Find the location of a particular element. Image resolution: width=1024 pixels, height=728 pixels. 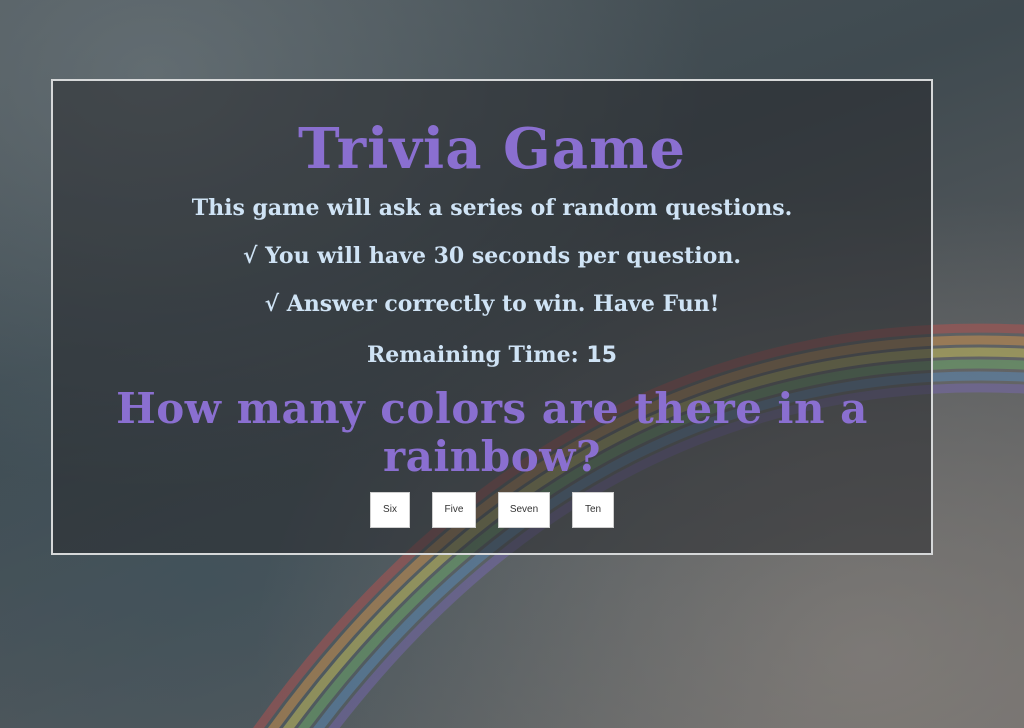

answer-button-five: Five is located at coordinates (454, 509).